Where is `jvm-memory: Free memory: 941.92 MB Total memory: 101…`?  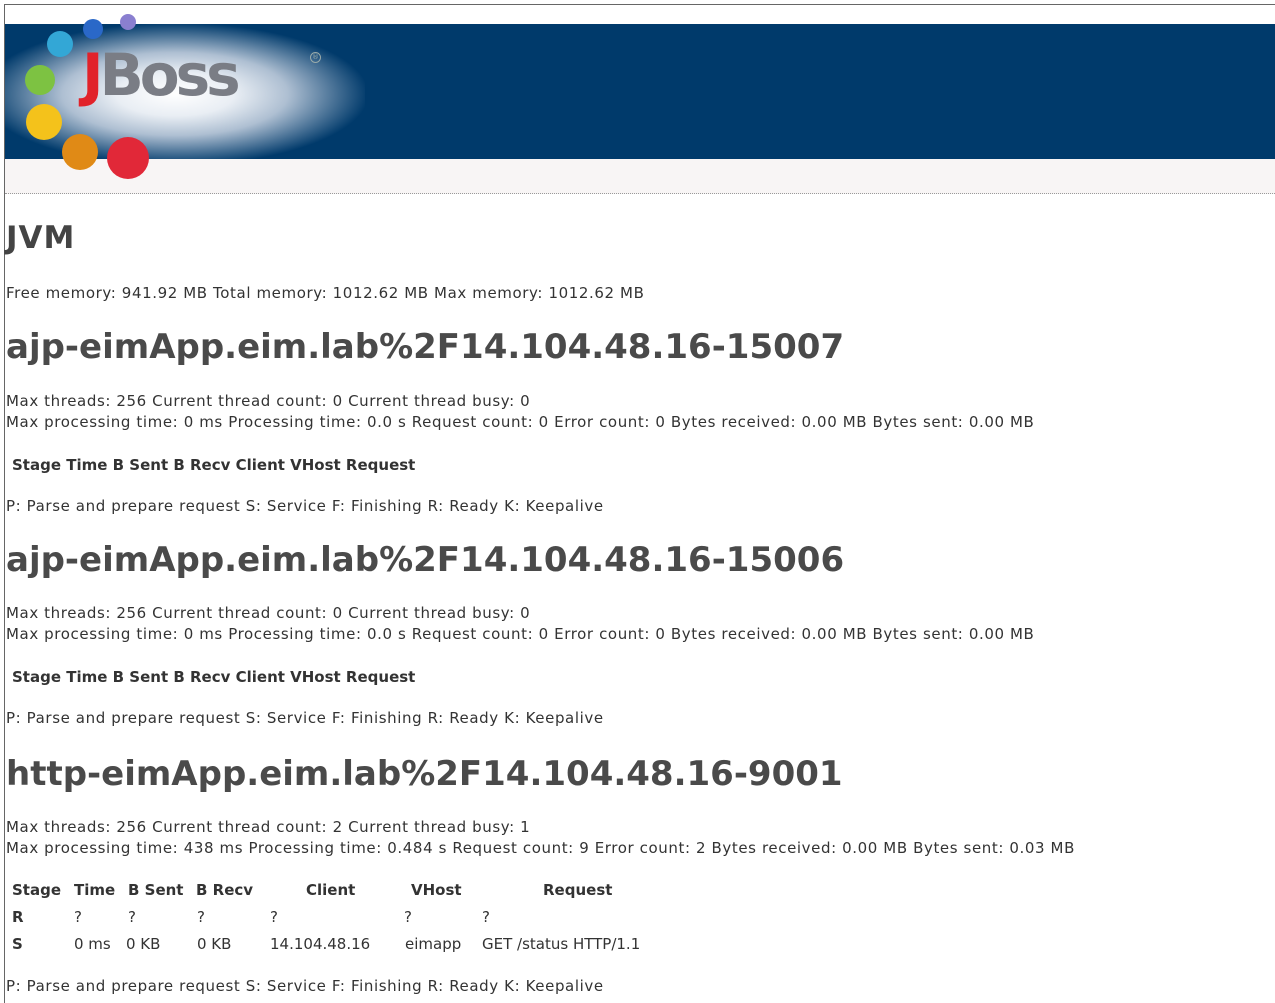
jvm-memory: Free memory: 941.92 MB Total memory: 101… is located at coordinates (325, 293).